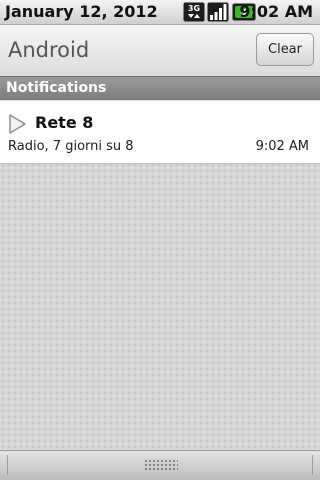 This screenshot has width=320, height=480. Describe the element at coordinates (160, 132) in the screenshot. I see `notification-item: Rete 8 Radio, 7 giorni su 8 9:02 AM` at that location.